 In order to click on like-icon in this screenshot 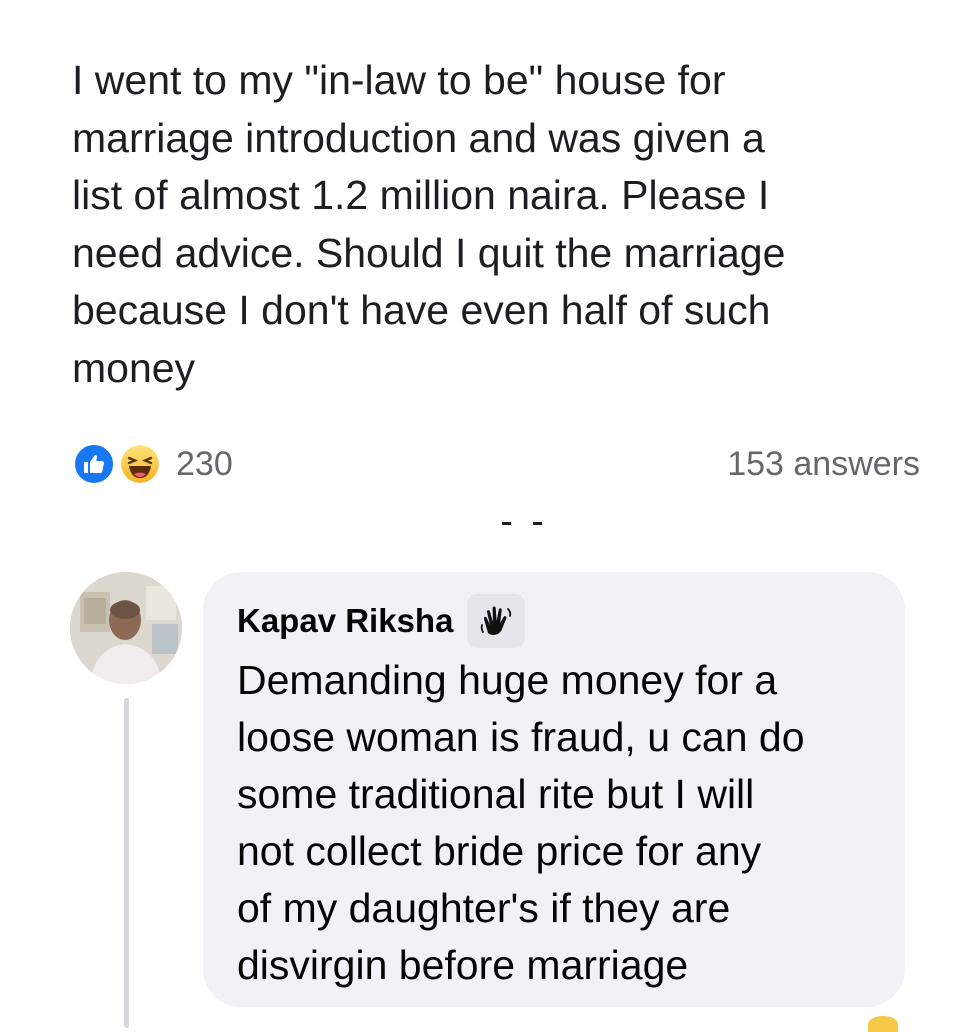, I will do `click(94, 464)`.